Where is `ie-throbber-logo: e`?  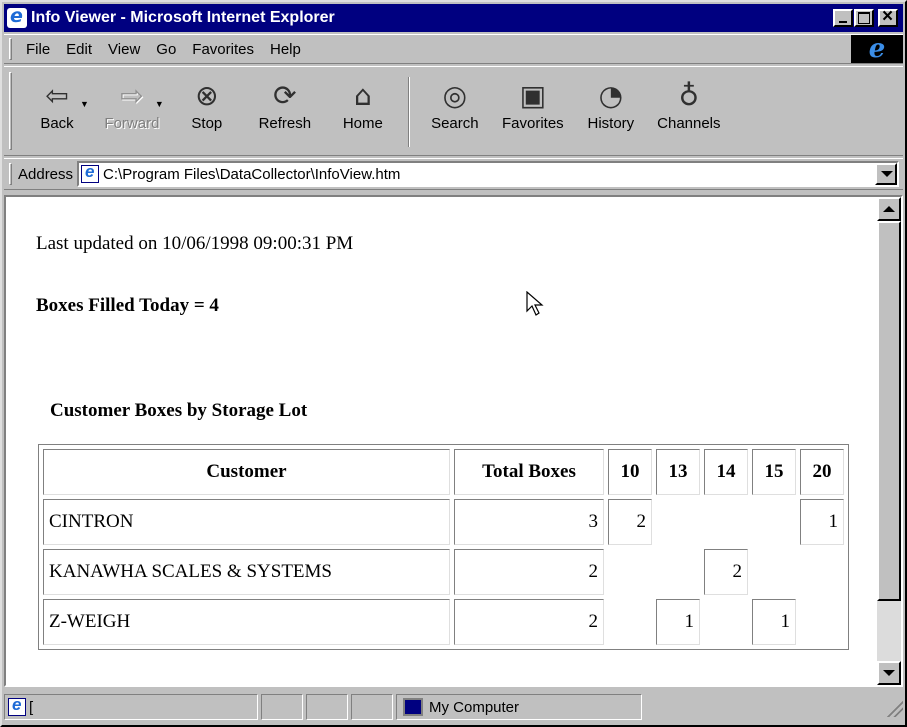 ie-throbber-logo: e is located at coordinates (877, 49).